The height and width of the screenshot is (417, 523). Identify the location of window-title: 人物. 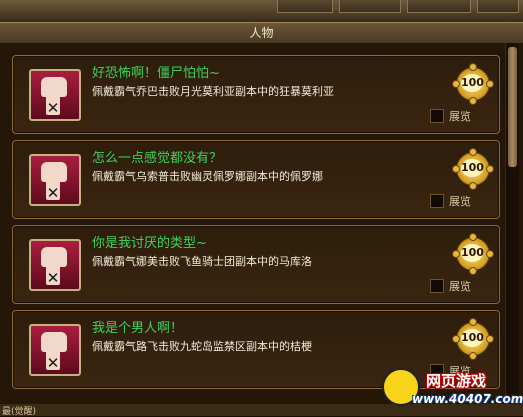
(261, 33).